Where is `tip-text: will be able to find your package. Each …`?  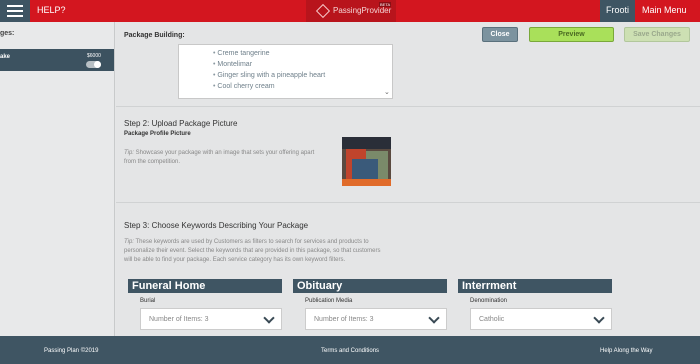
tip-text: will be able to find your package. Each … is located at coordinates (235, 260).